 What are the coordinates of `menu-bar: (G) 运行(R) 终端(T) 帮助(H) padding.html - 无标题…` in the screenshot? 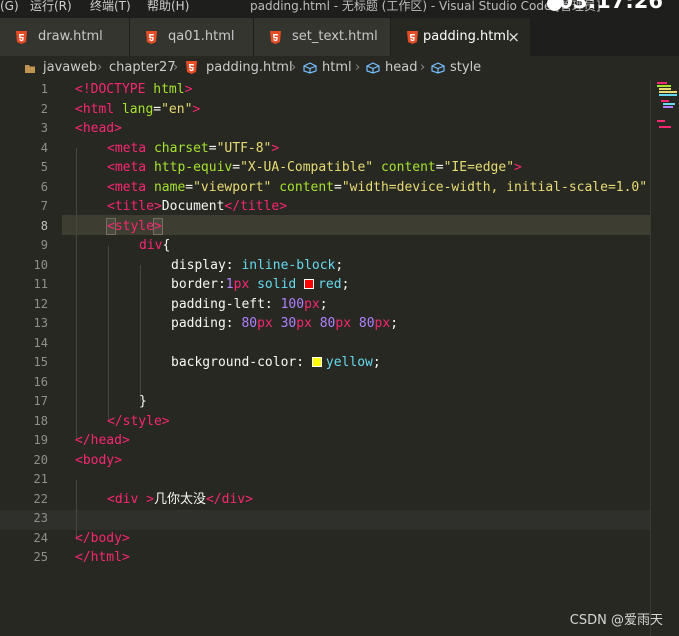 It's located at (339, 9).